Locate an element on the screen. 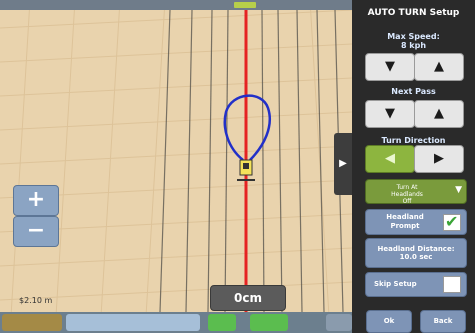  headland-distance-value: 10.0 sec is located at coordinates (416, 257).